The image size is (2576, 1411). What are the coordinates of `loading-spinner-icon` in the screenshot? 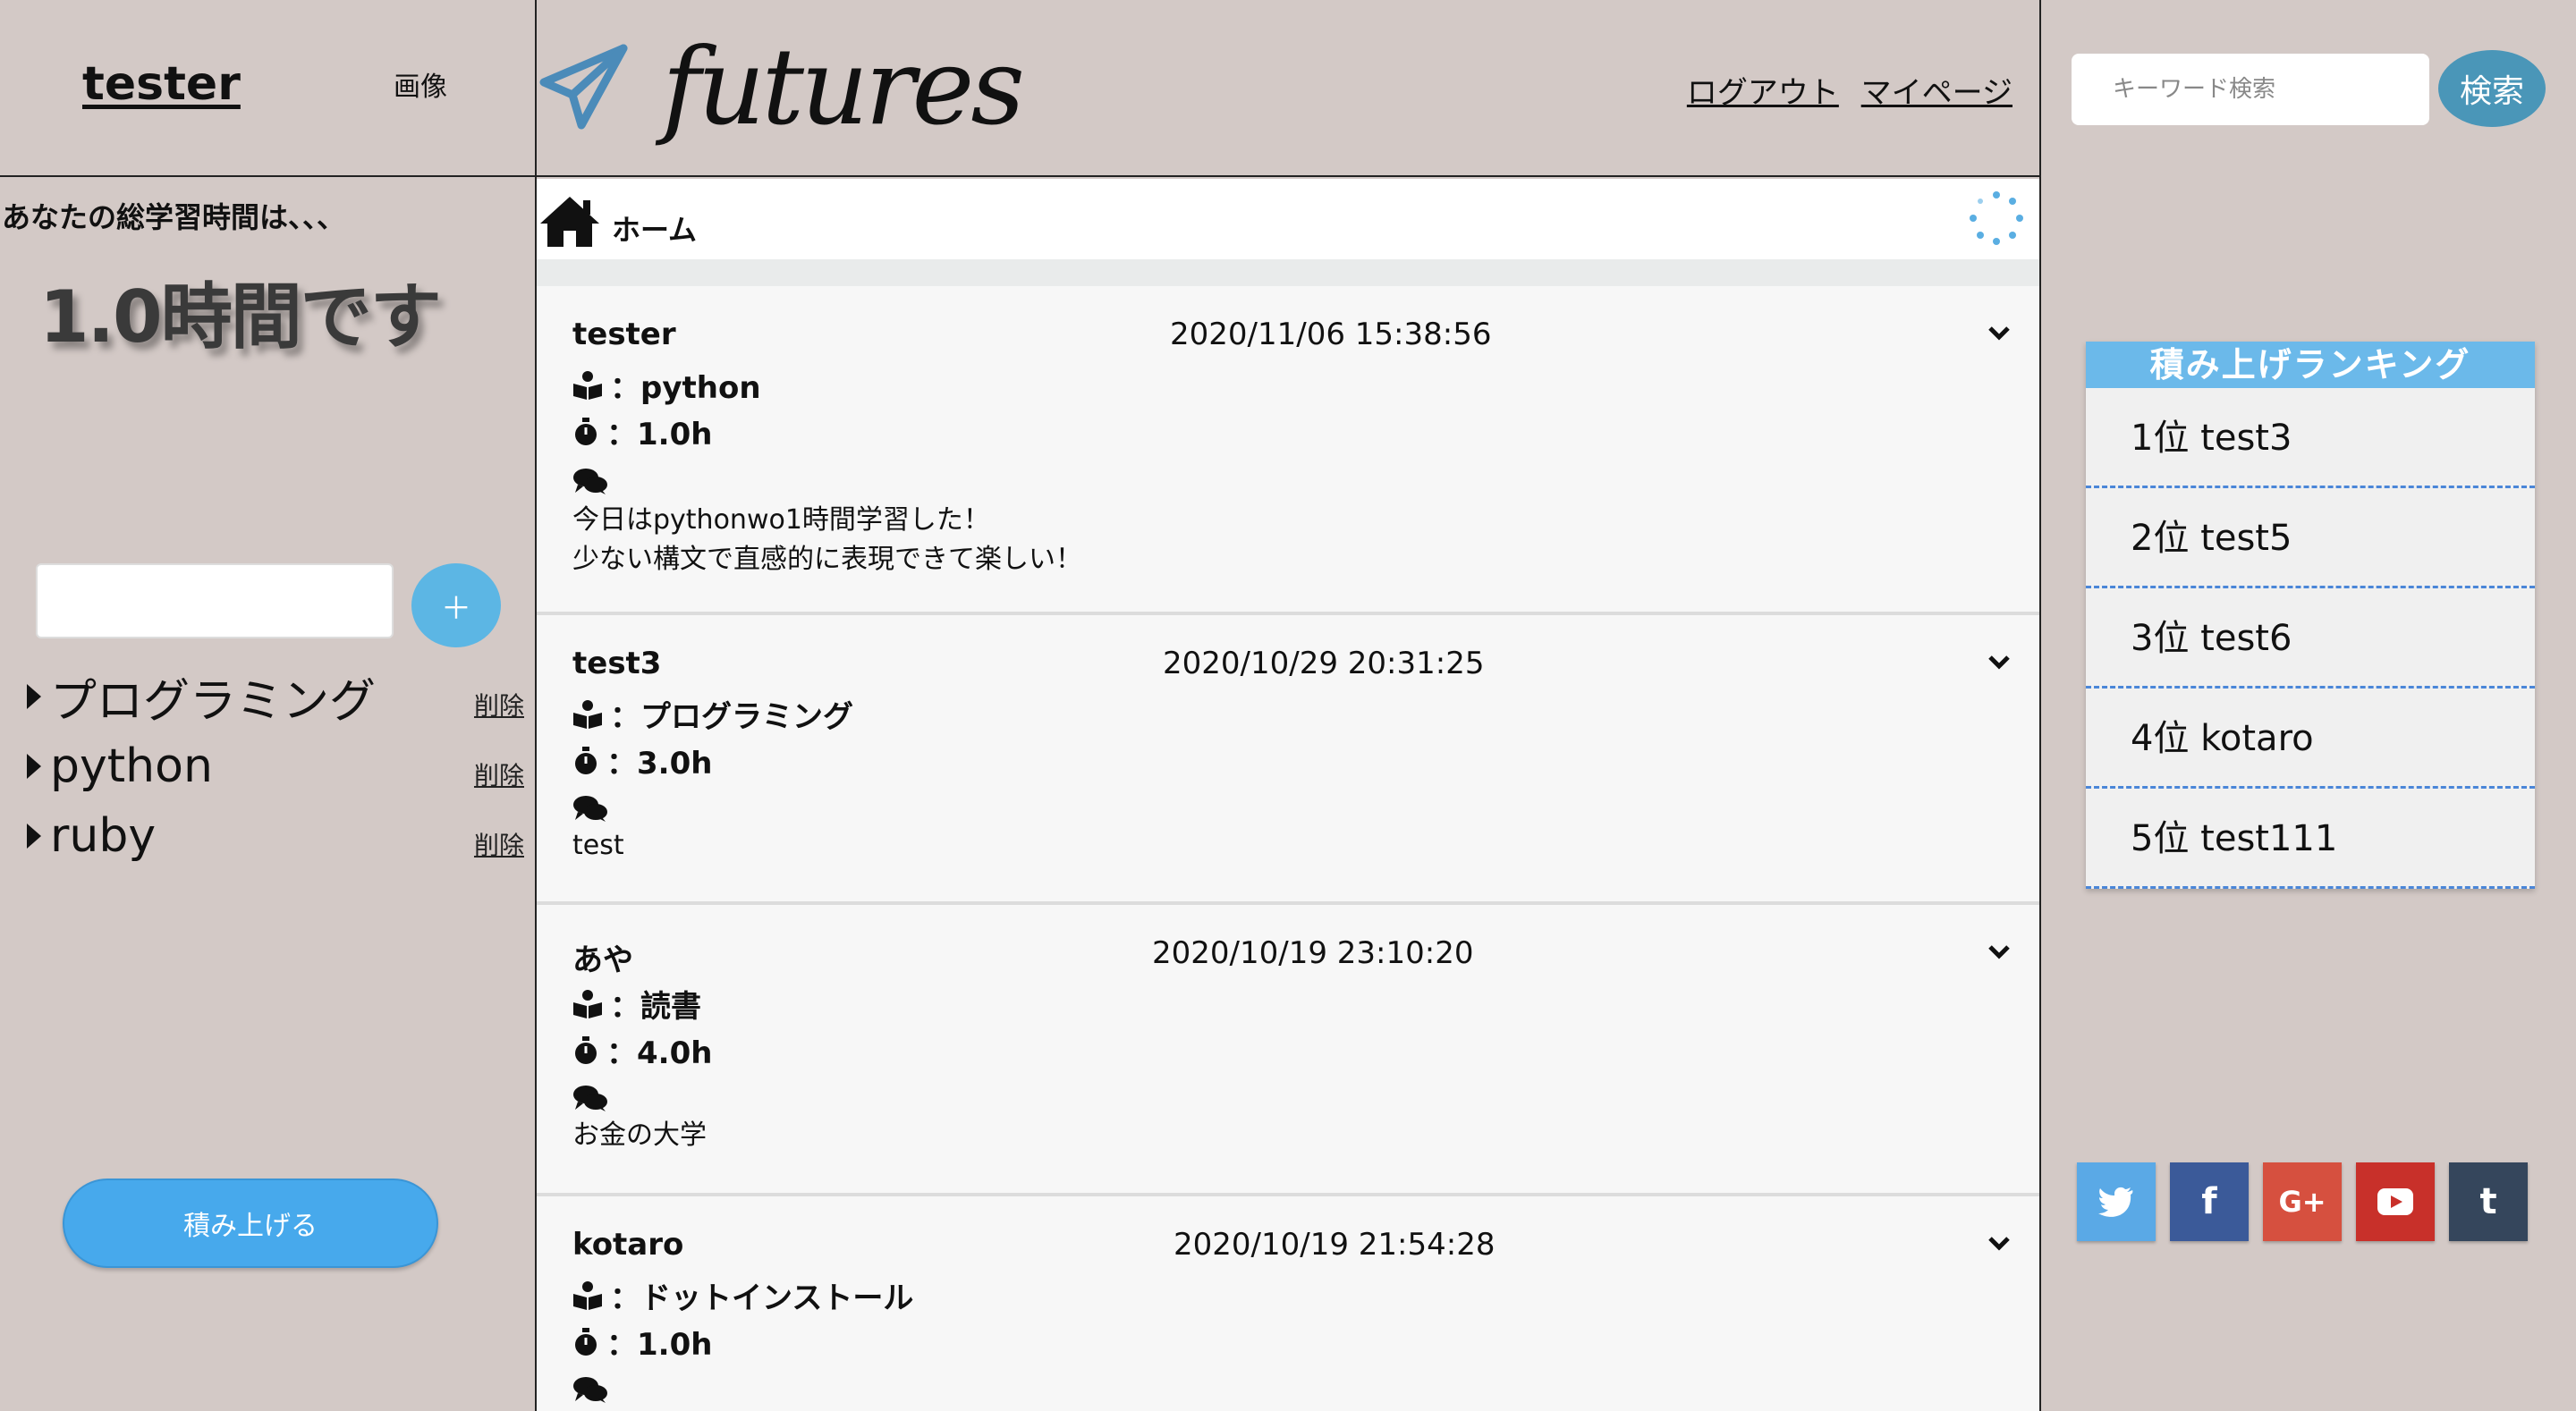 It's located at (1996, 218).